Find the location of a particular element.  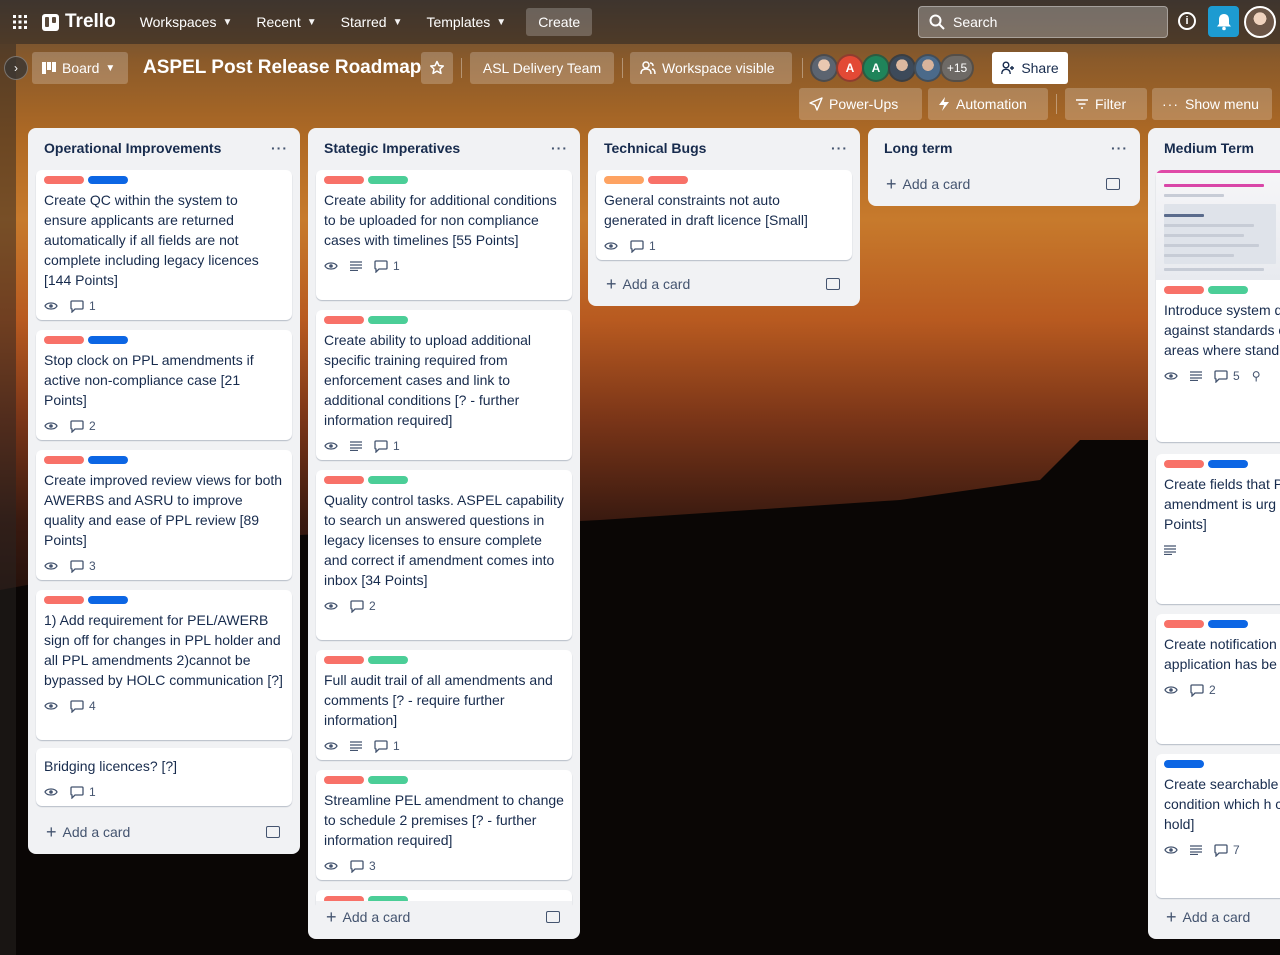

list-header: Stategic Imperatives ··· is located at coordinates (444, 148).